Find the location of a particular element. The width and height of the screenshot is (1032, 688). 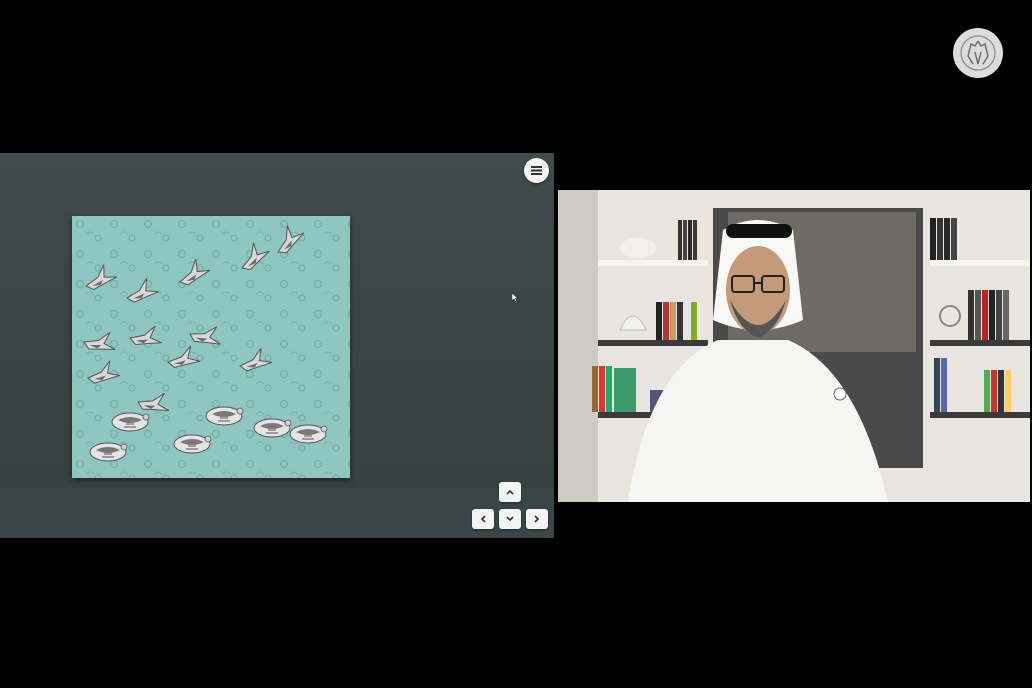

mouse-cursor-icon is located at coordinates (515, 296).